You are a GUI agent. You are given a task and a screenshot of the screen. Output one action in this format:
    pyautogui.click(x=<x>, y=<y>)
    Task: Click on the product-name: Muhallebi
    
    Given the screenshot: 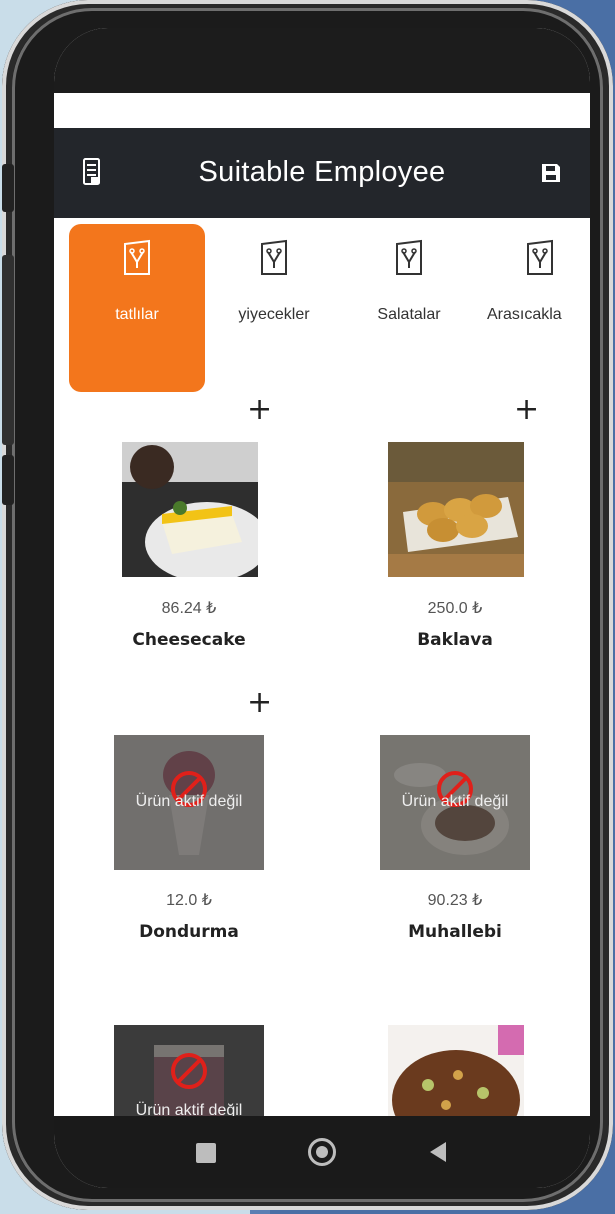 What is the action you would take?
    pyautogui.click(x=455, y=932)
    